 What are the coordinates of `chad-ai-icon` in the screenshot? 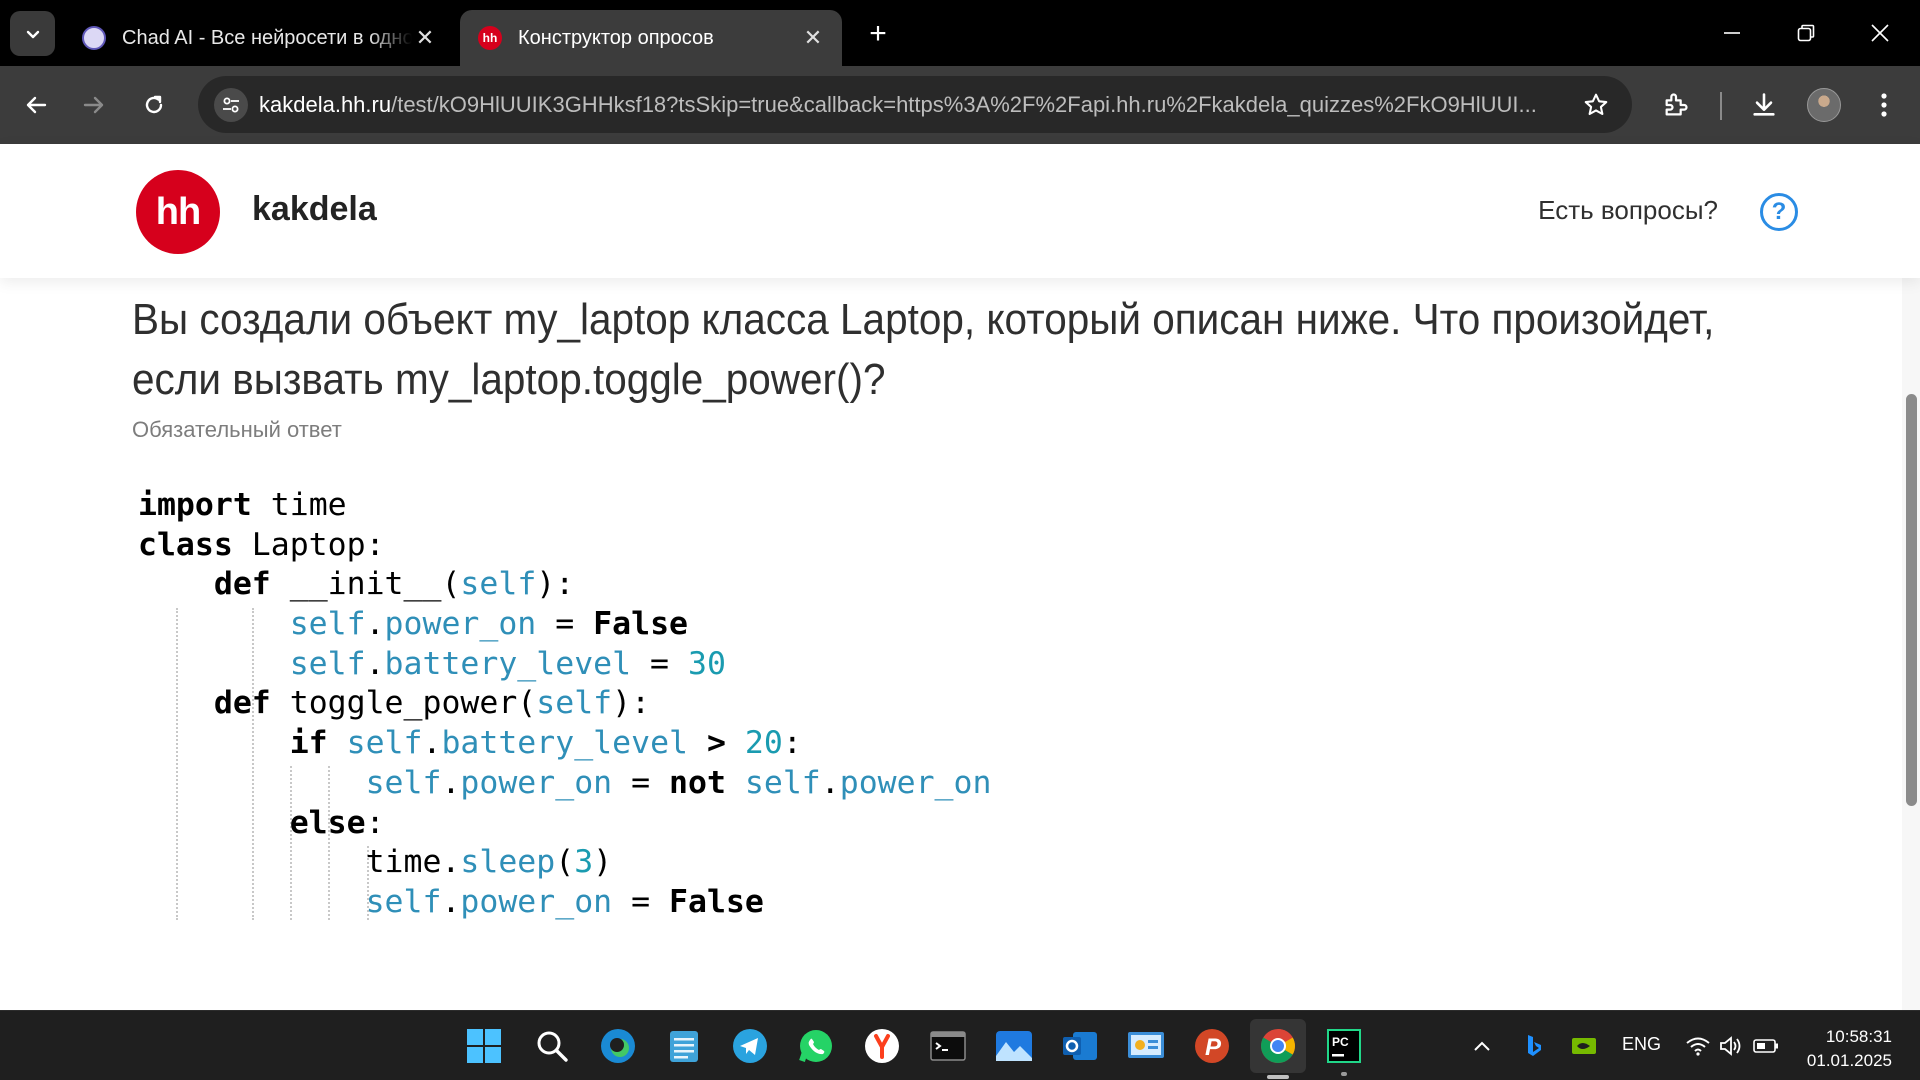 It's located at (94, 38).